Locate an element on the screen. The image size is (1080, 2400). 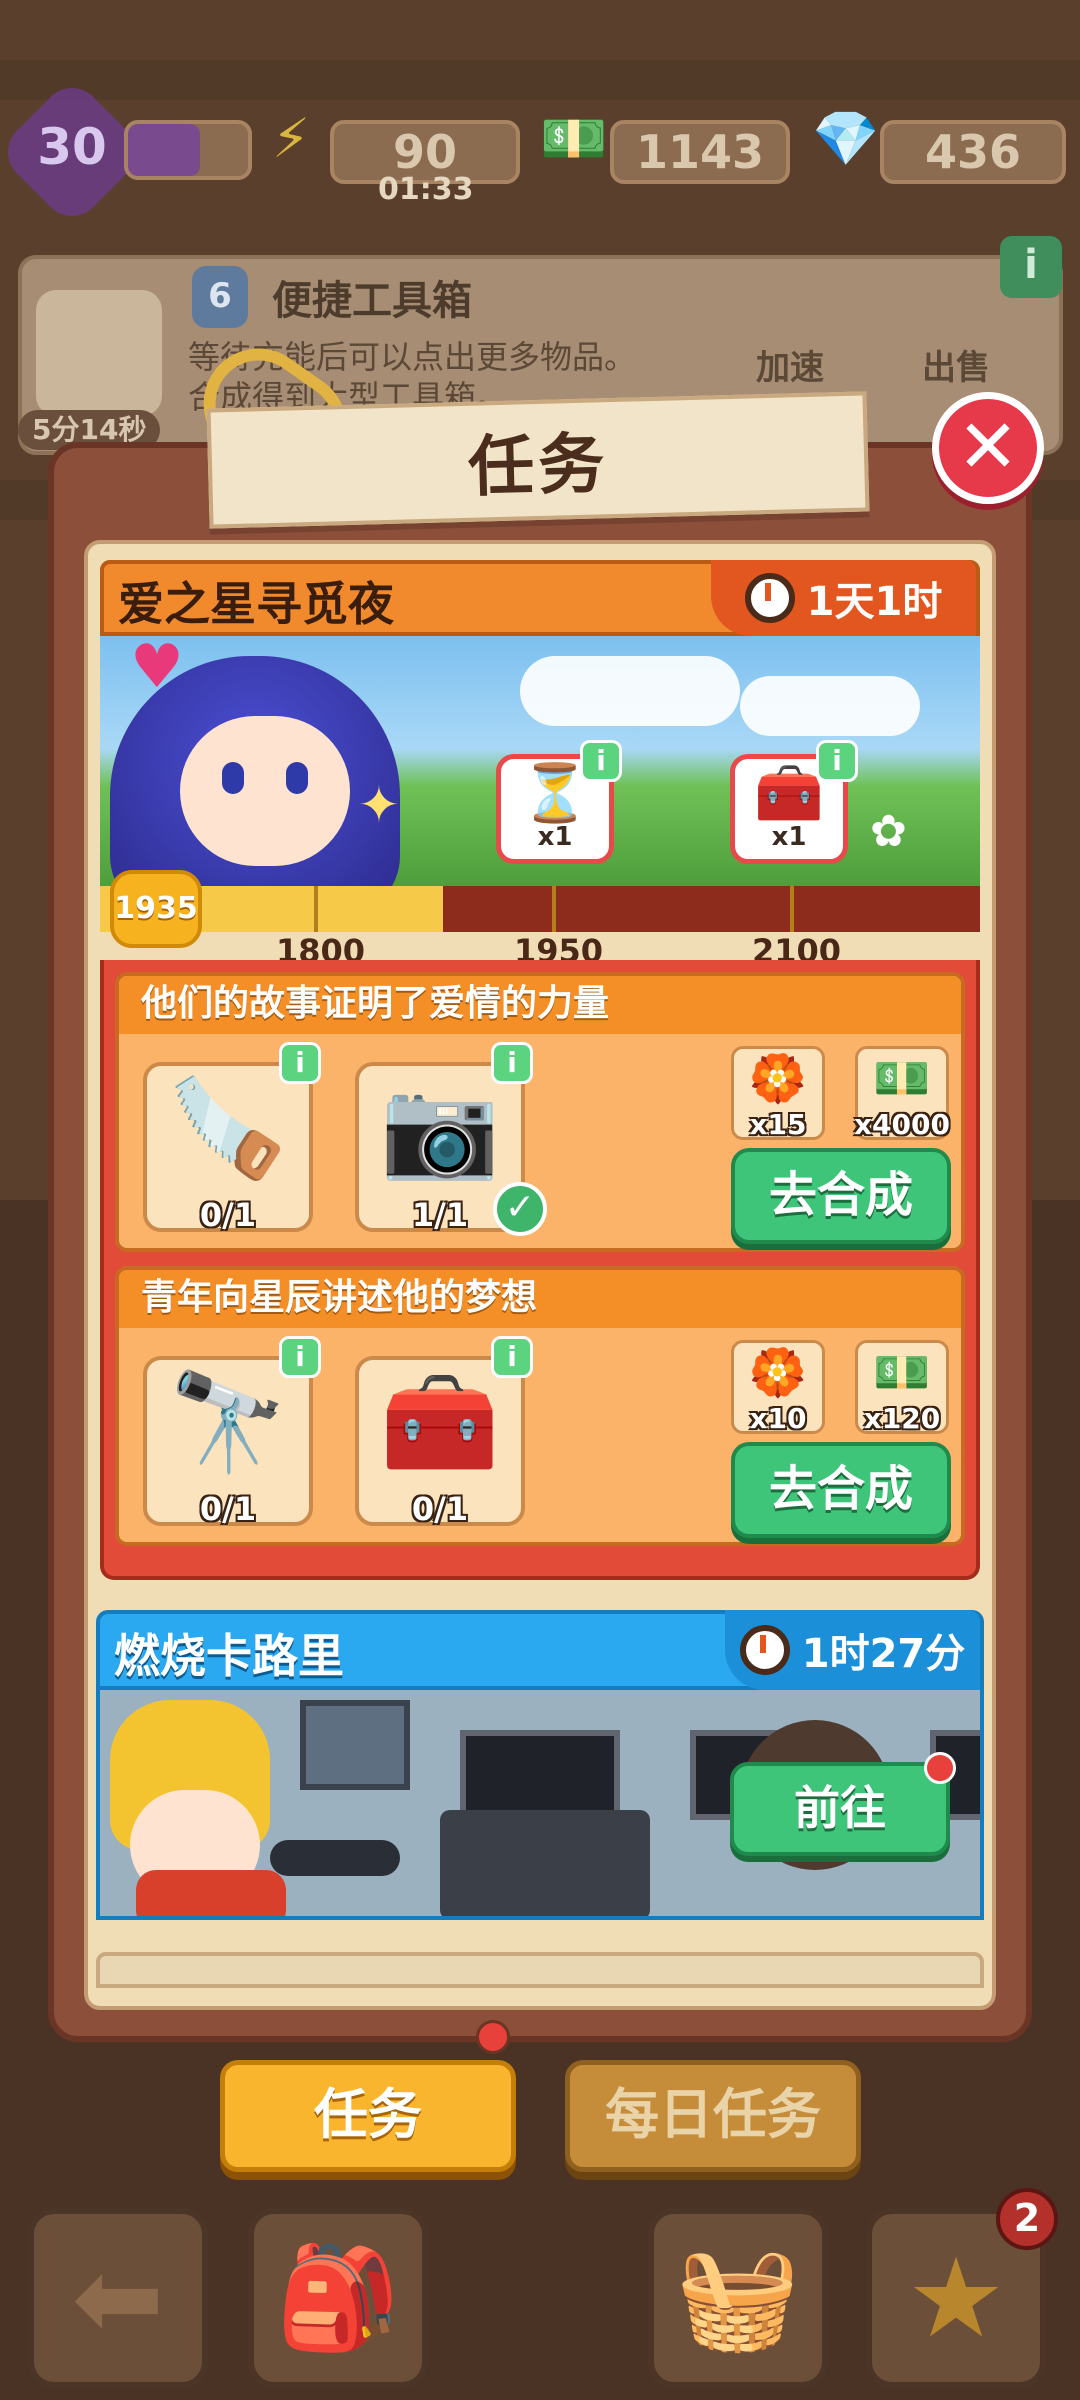
cash-counter: 1143 is located at coordinates (700, 152).